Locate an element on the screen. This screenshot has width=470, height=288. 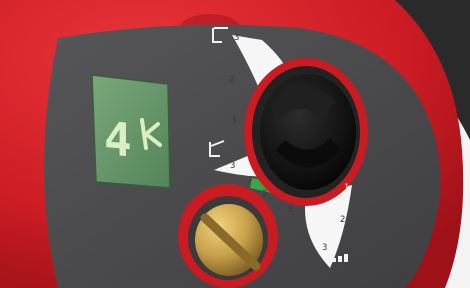
right-number-2: 2 is located at coordinates (342, 220).